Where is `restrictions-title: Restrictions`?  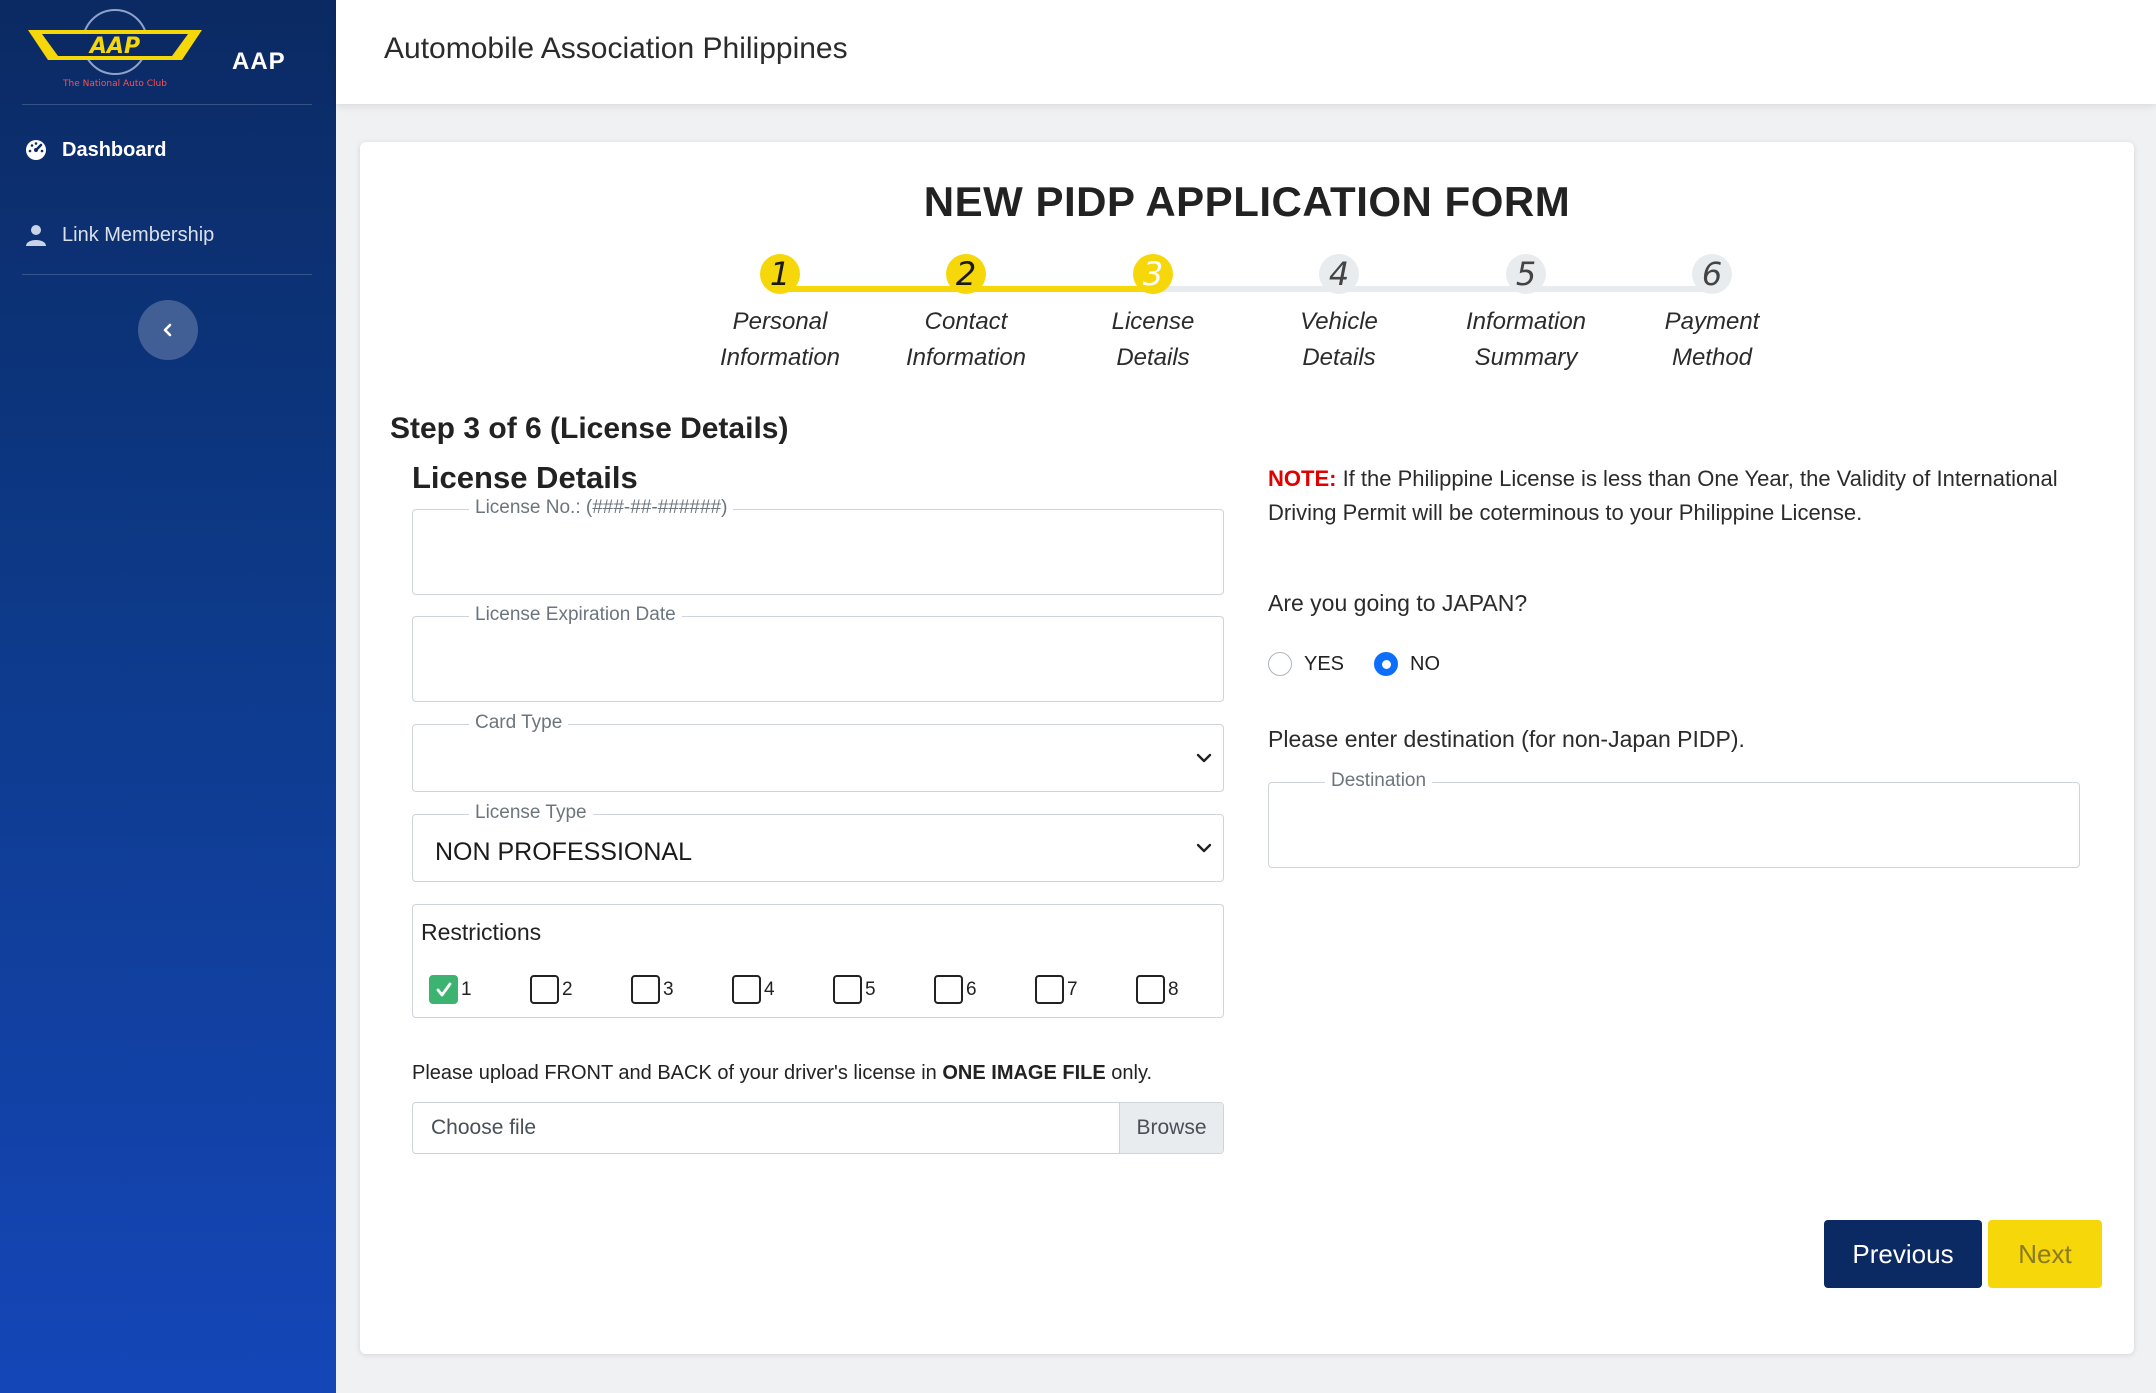
restrictions-title: Restrictions is located at coordinates (481, 932).